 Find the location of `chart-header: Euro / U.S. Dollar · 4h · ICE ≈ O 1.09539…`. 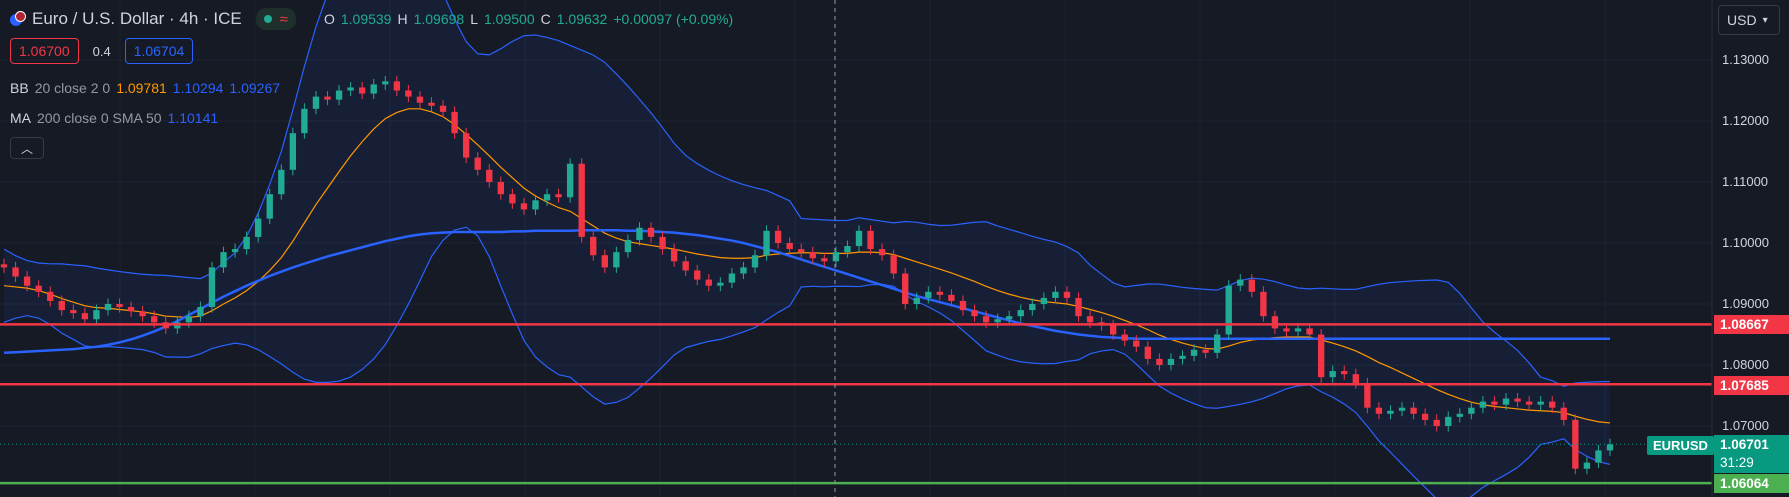

chart-header: Euro / U.S. Dollar · 4h · ICE ≈ O 1.09539… is located at coordinates (371, 19).